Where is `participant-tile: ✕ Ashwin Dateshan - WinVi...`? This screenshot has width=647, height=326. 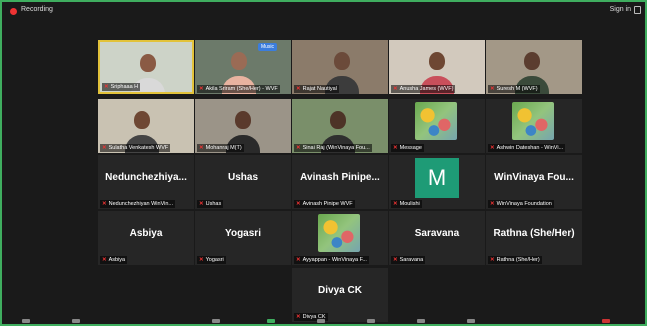 participant-tile: ✕ Ashwin Dateshan - WinVi... is located at coordinates (534, 126).